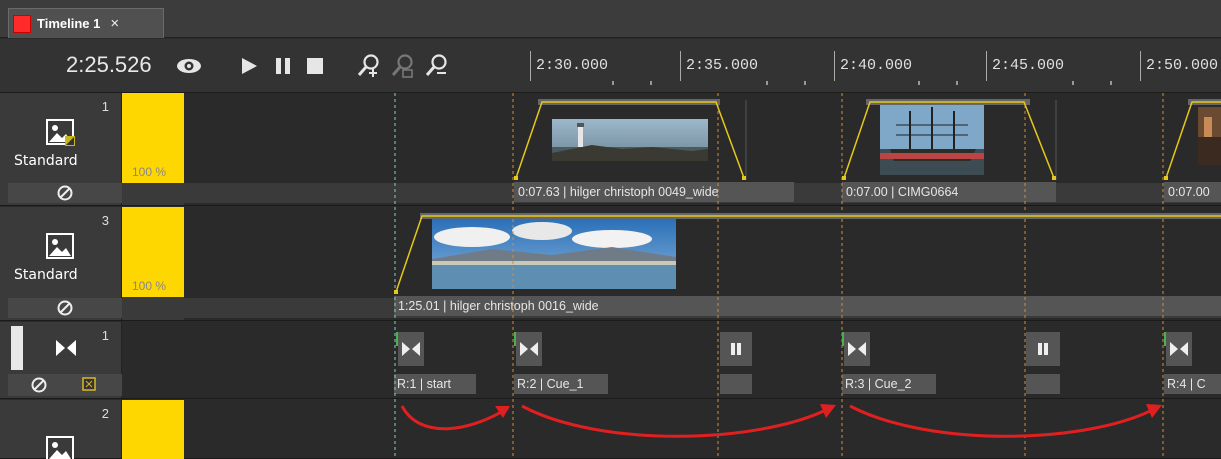 Image resolution: width=1221 pixels, height=459 pixels. What do you see at coordinates (283, 66) in the screenshot?
I see `pause-icon` at bounding box center [283, 66].